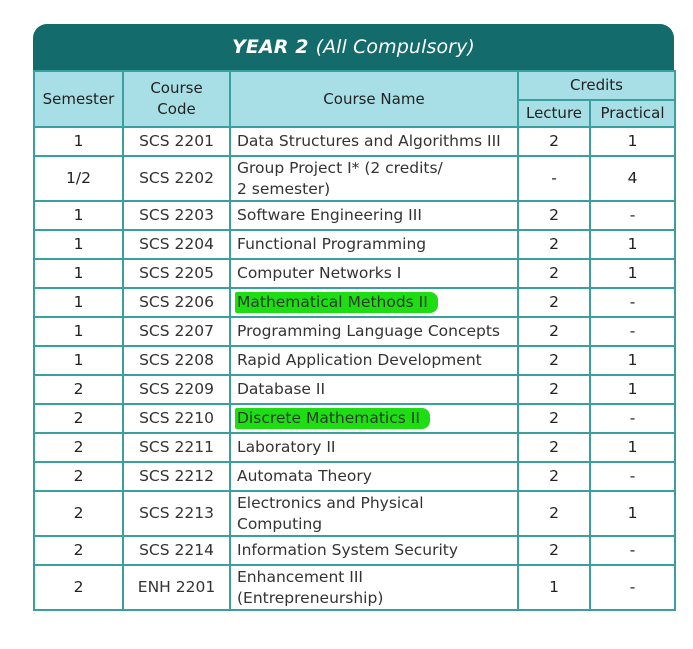 The image size is (693, 649). What do you see at coordinates (374, 360) in the screenshot?
I see `cell-course-name: Rapid Application Development` at bounding box center [374, 360].